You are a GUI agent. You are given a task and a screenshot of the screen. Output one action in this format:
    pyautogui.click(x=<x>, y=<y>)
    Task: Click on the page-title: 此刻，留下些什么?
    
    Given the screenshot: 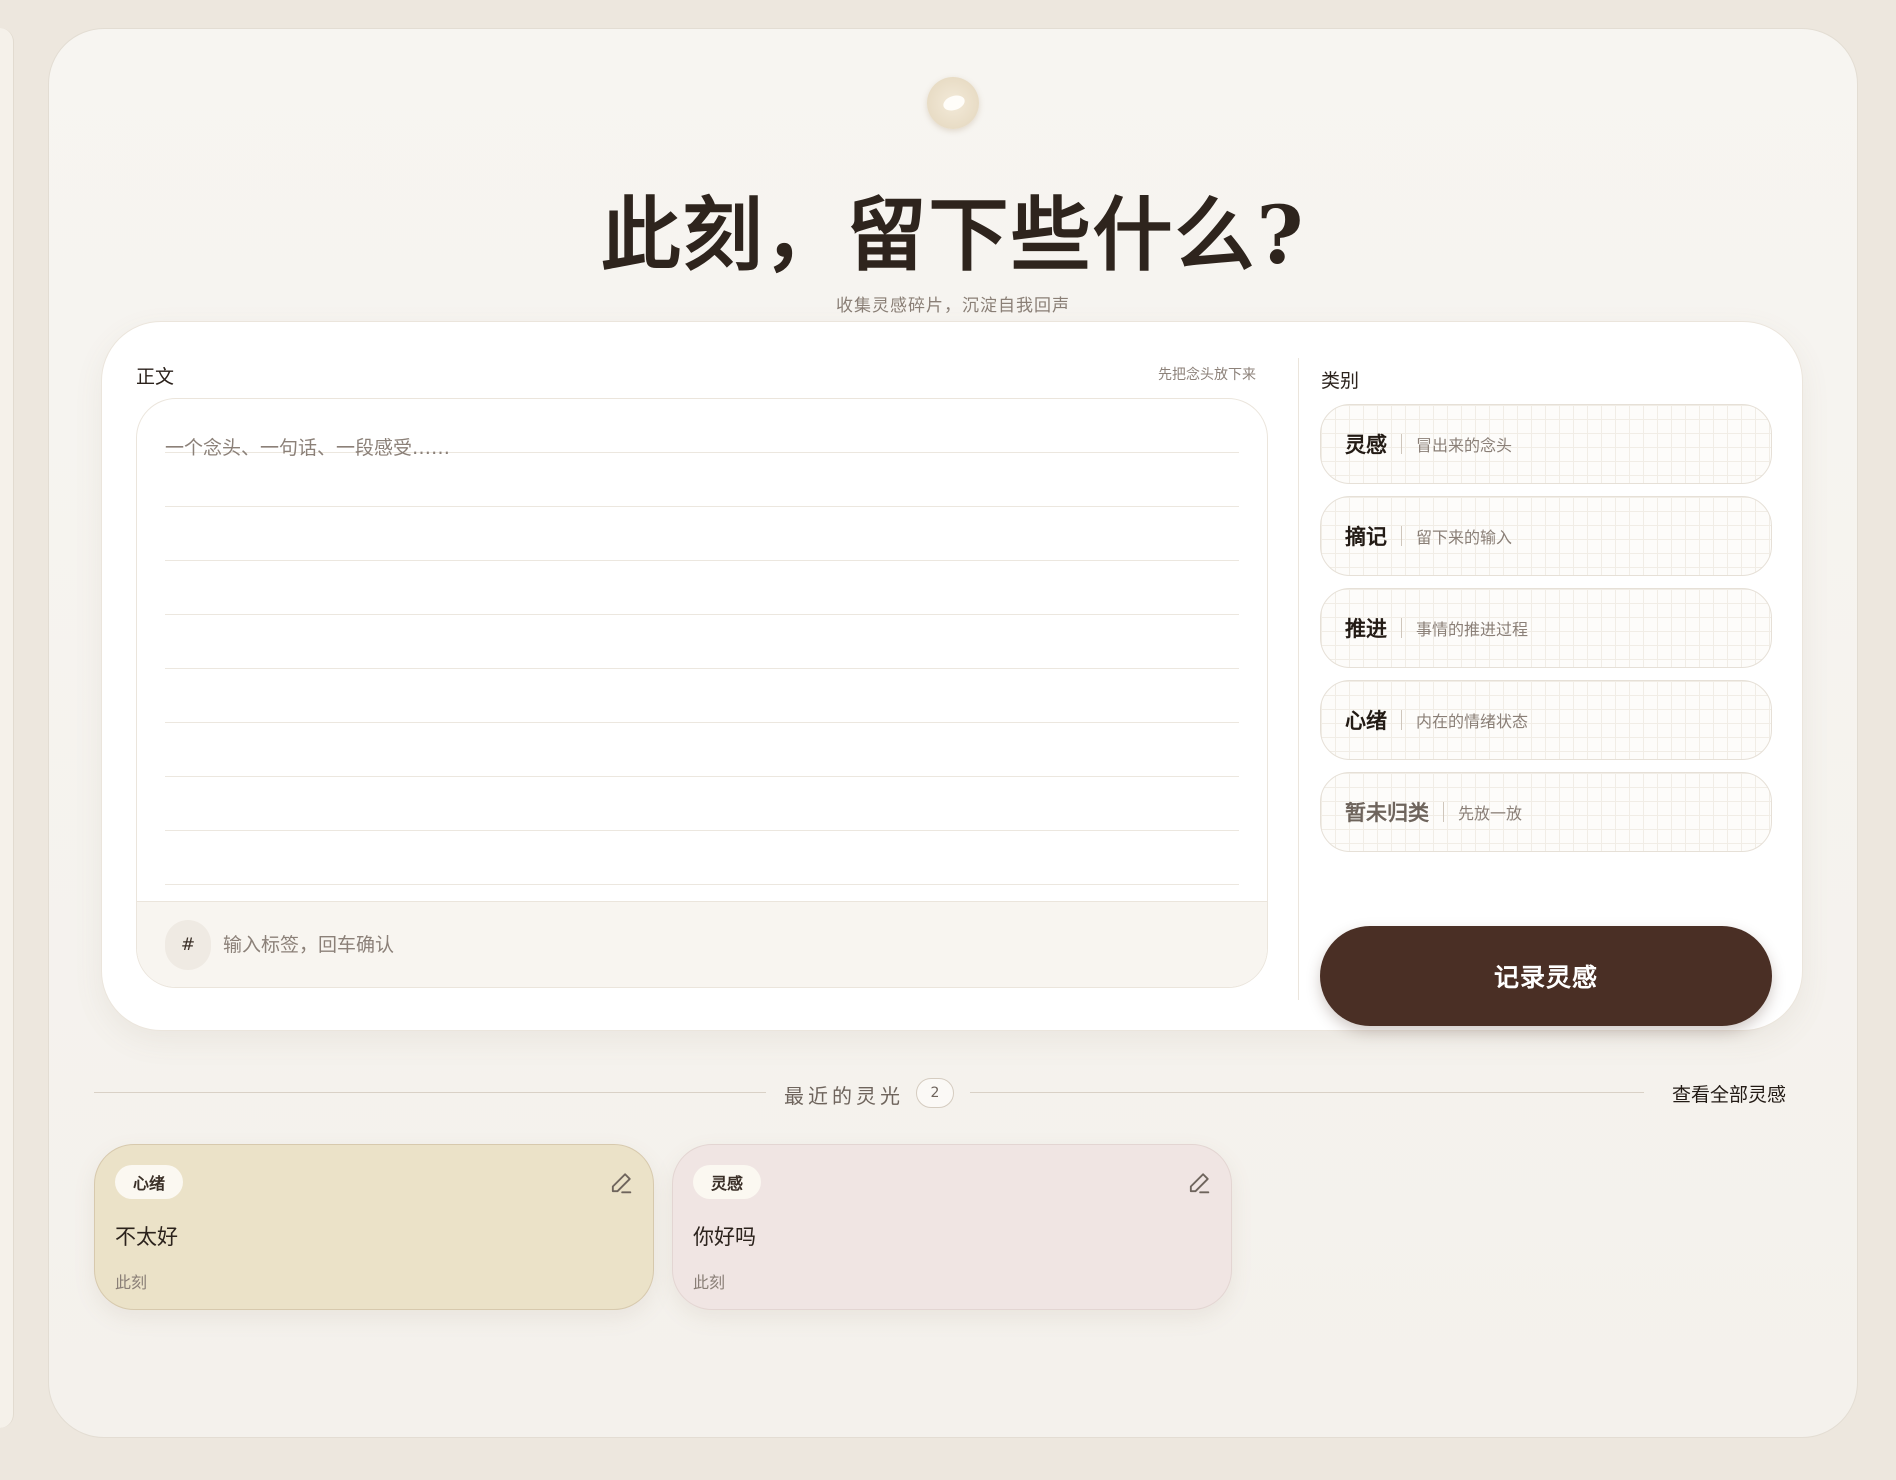 What is the action you would take?
    pyautogui.click(x=953, y=235)
    